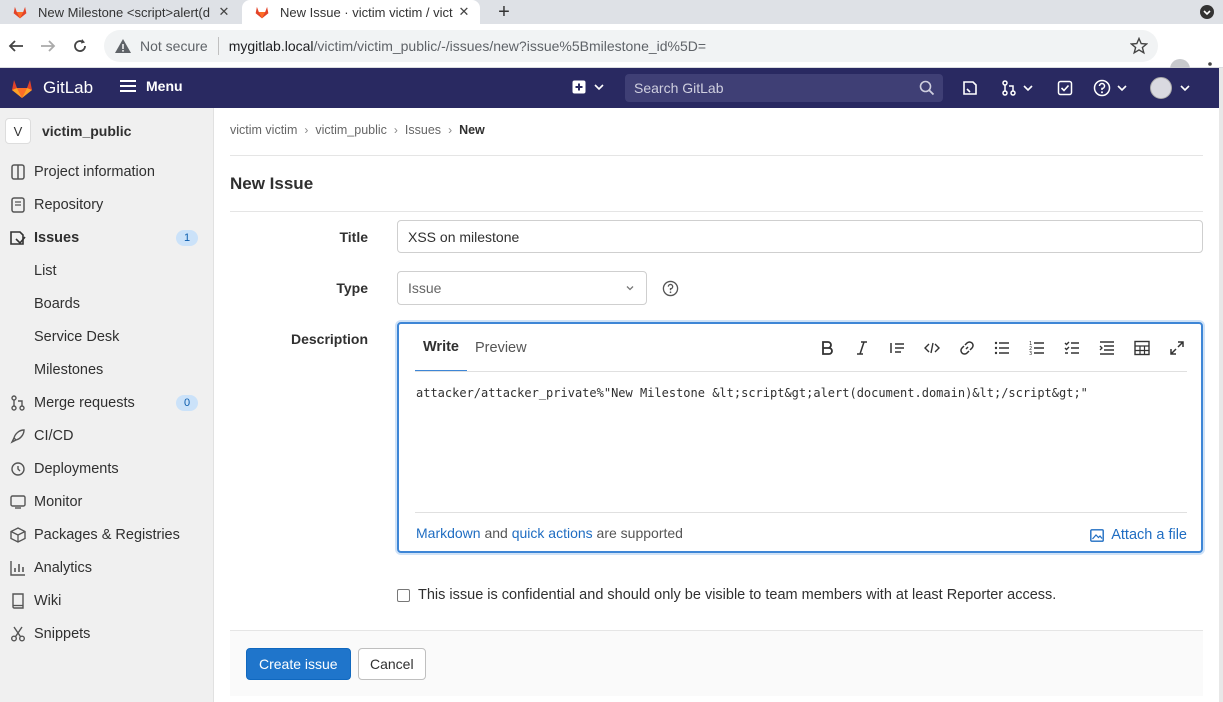 The width and height of the screenshot is (1223, 702). I want to click on todos-header-icon, so click(1065, 88).